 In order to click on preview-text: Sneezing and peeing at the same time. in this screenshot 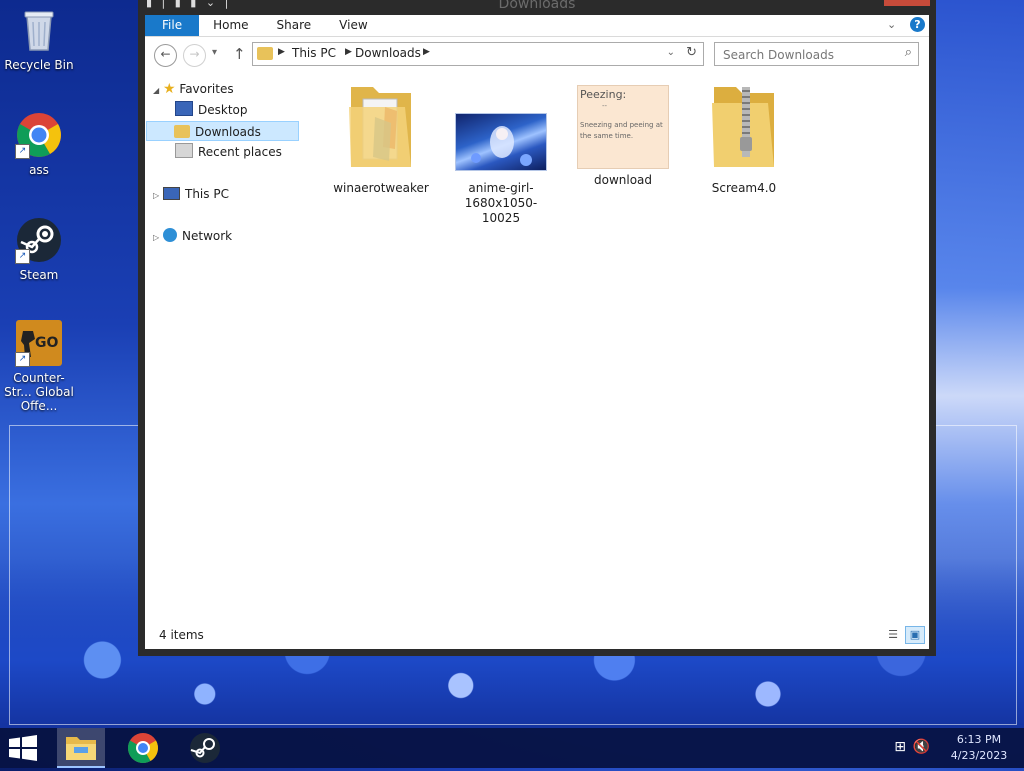, I will do `click(621, 130)`.